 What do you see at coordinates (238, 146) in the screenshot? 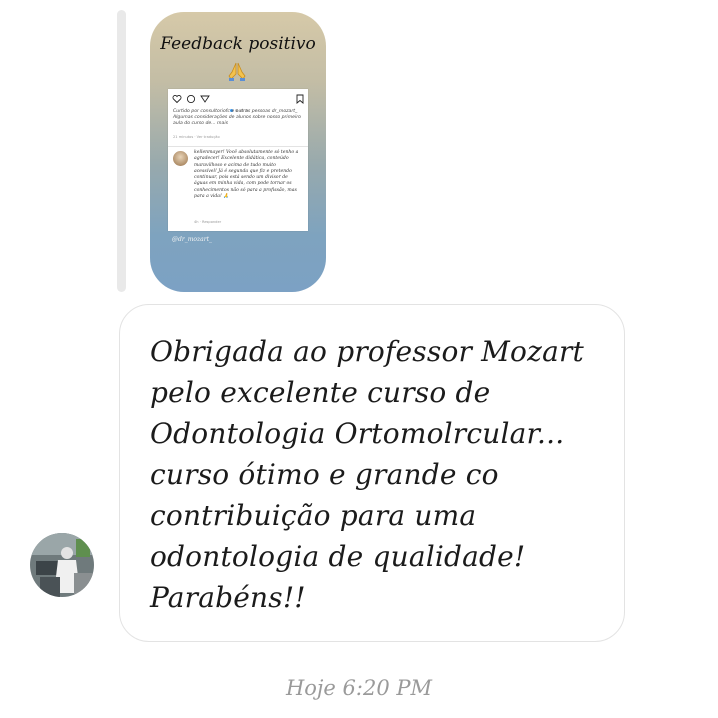
I see `post-divider` at bounding box center [238, 146].